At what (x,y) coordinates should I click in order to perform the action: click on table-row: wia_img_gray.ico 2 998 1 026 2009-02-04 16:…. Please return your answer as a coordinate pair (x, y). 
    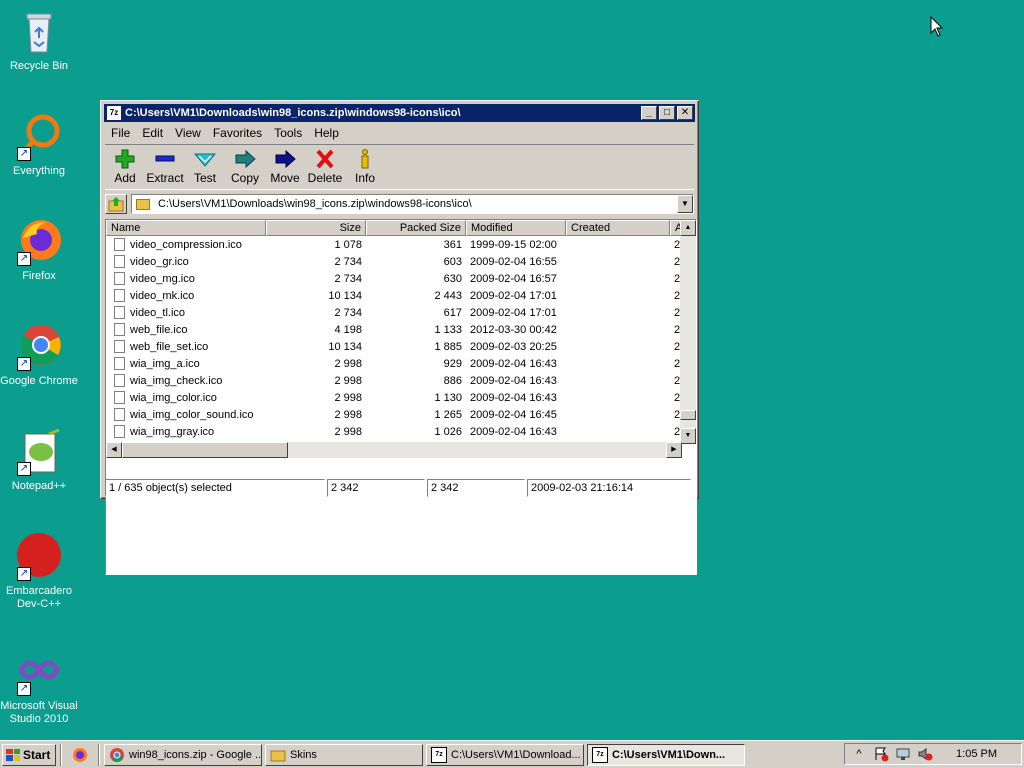
    Looking at the image, I should click on (401, 431).